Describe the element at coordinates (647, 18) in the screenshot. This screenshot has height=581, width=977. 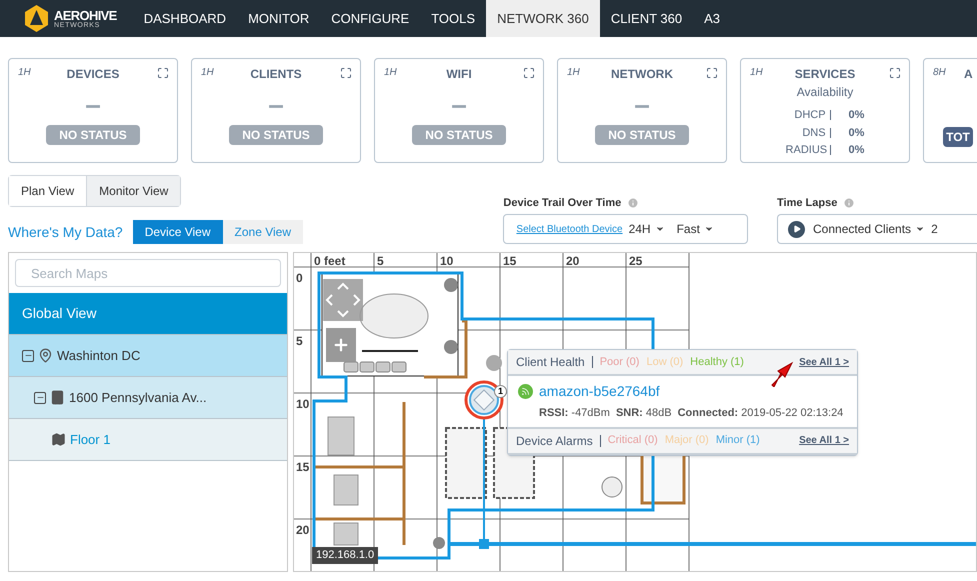
I see `nav-tab: CLIENT 360` at that location.